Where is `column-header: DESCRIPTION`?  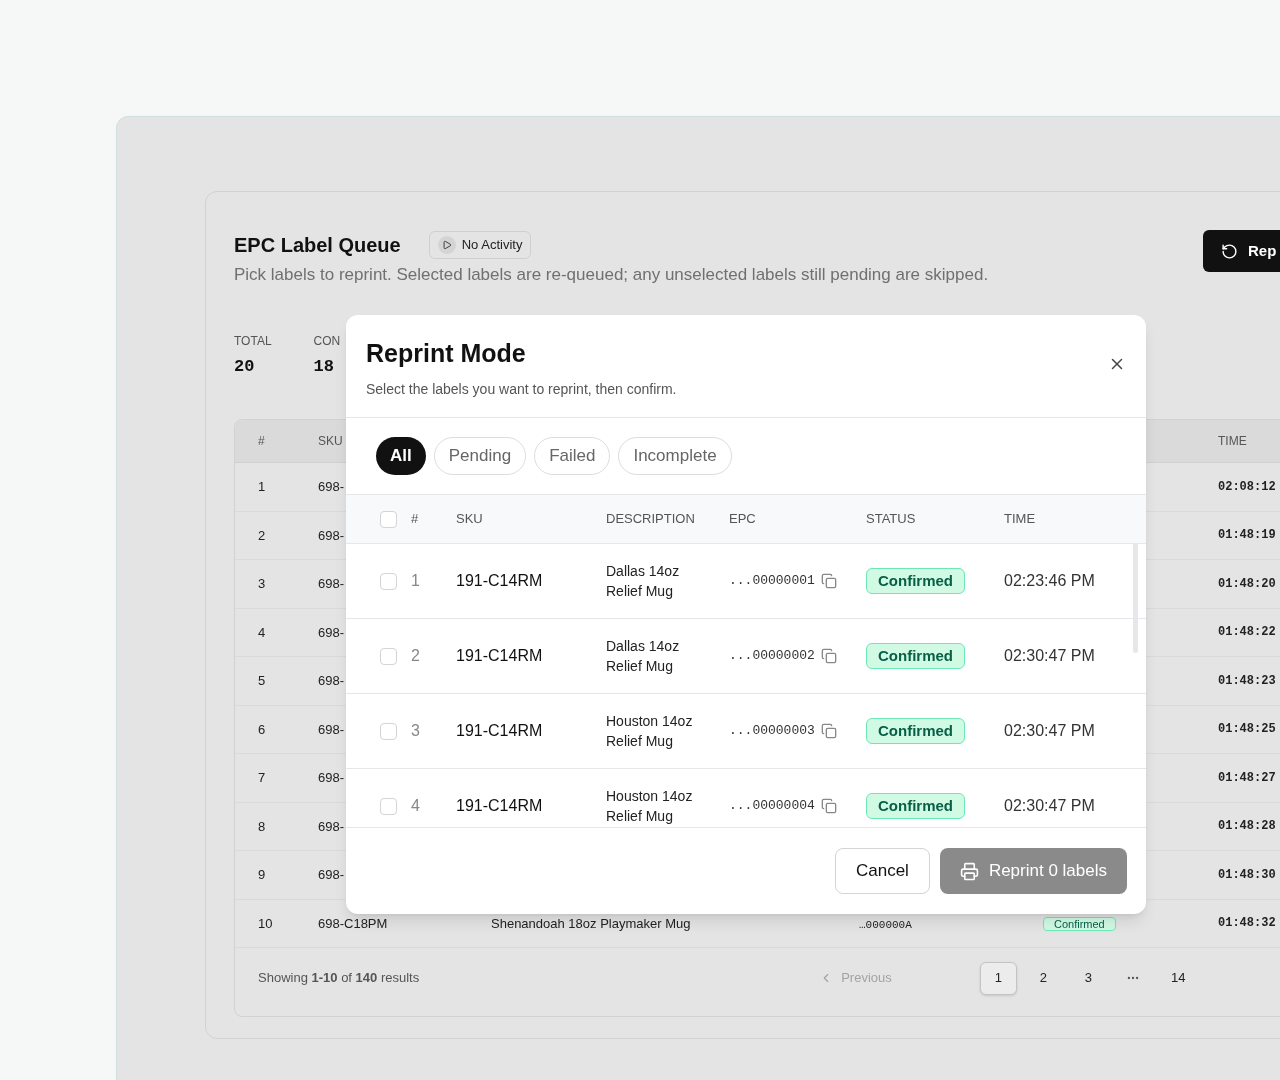 column-header: DESCRIPTION is located at coordinates (651, 519).